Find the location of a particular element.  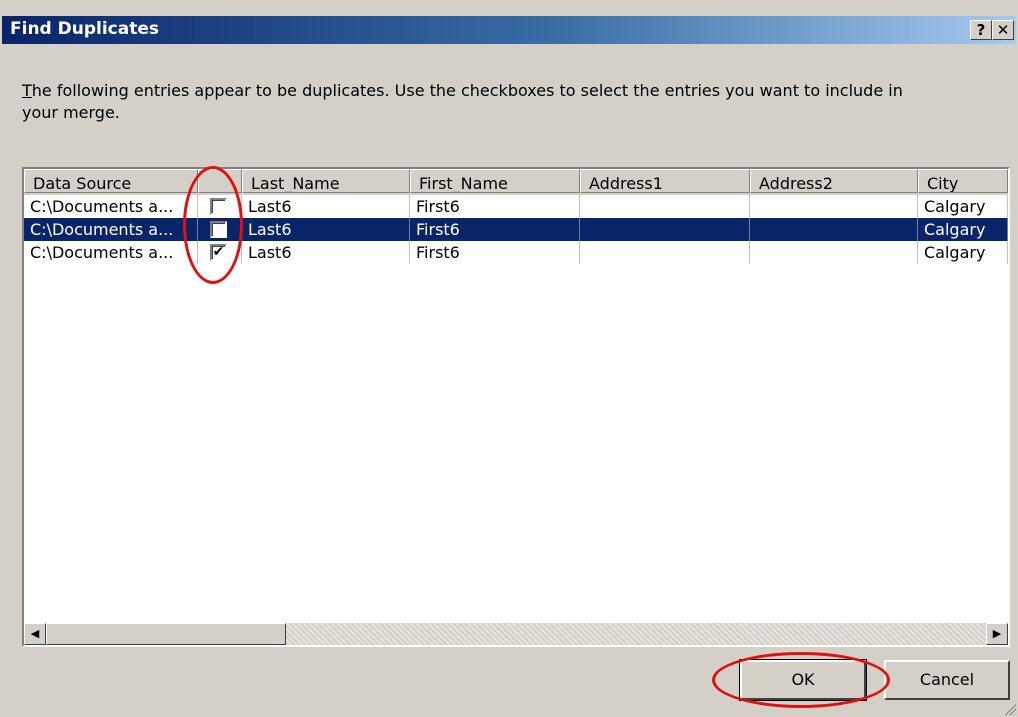

ok-button: OK is located at coordinates (803, 680).